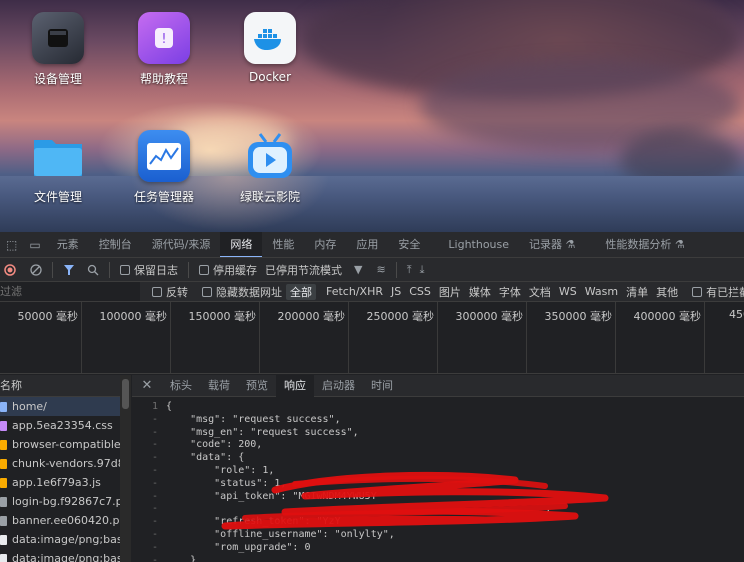  What do you see at coordinates (228, 270) in the screenshot?
I see `disable-cache-checkbox: 停用缓存` at bounding box center [228, 270].